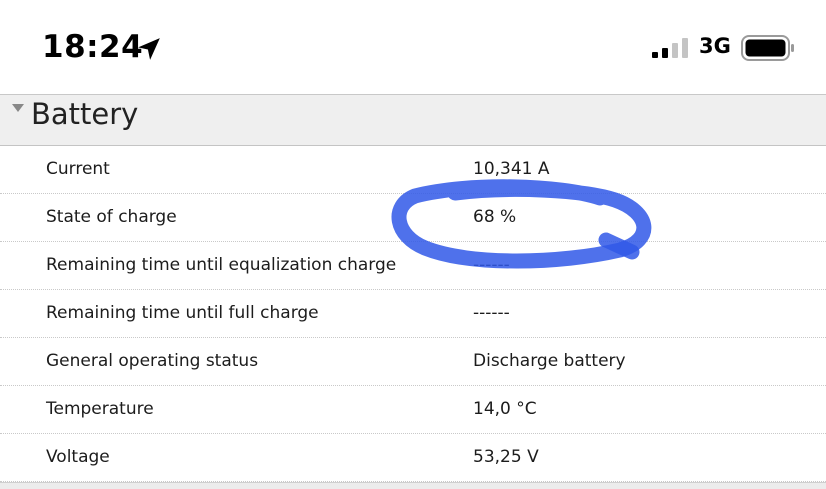 This screenshot has width=826, height=489. Describe the element at coordinates (413, 457) in the screenshot. I see `table-row: Voltage 53,25 V` at that location.